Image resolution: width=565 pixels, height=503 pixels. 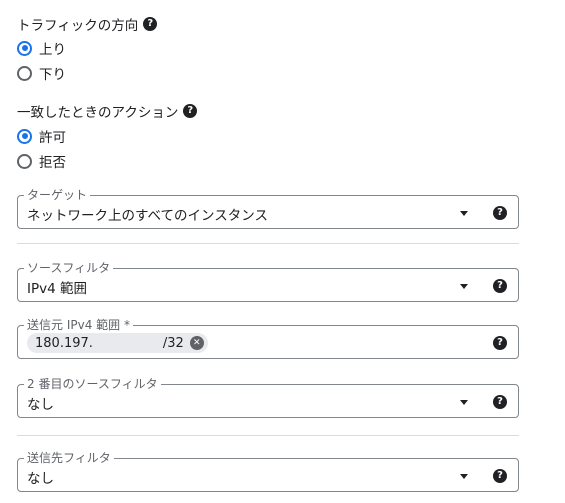 What do you see at coordinates (127, 343) in the screenshot?
I see `redacted-mask` at bounding box center [127, 343].